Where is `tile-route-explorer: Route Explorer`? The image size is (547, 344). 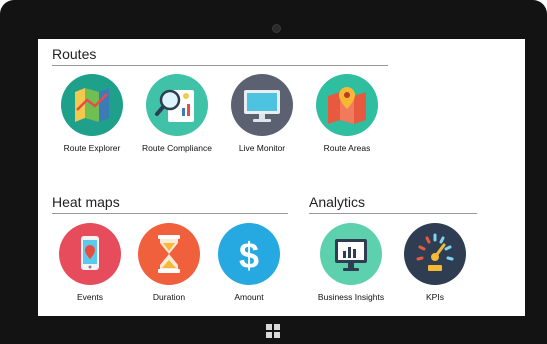 tile-route-explorer: Route Explorer is located at coordinates (92, 113).